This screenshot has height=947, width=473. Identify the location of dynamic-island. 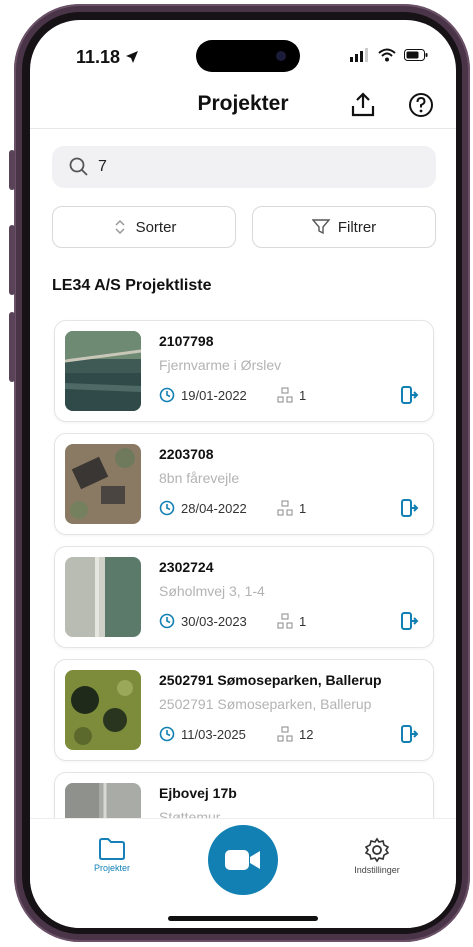
(248, 56).